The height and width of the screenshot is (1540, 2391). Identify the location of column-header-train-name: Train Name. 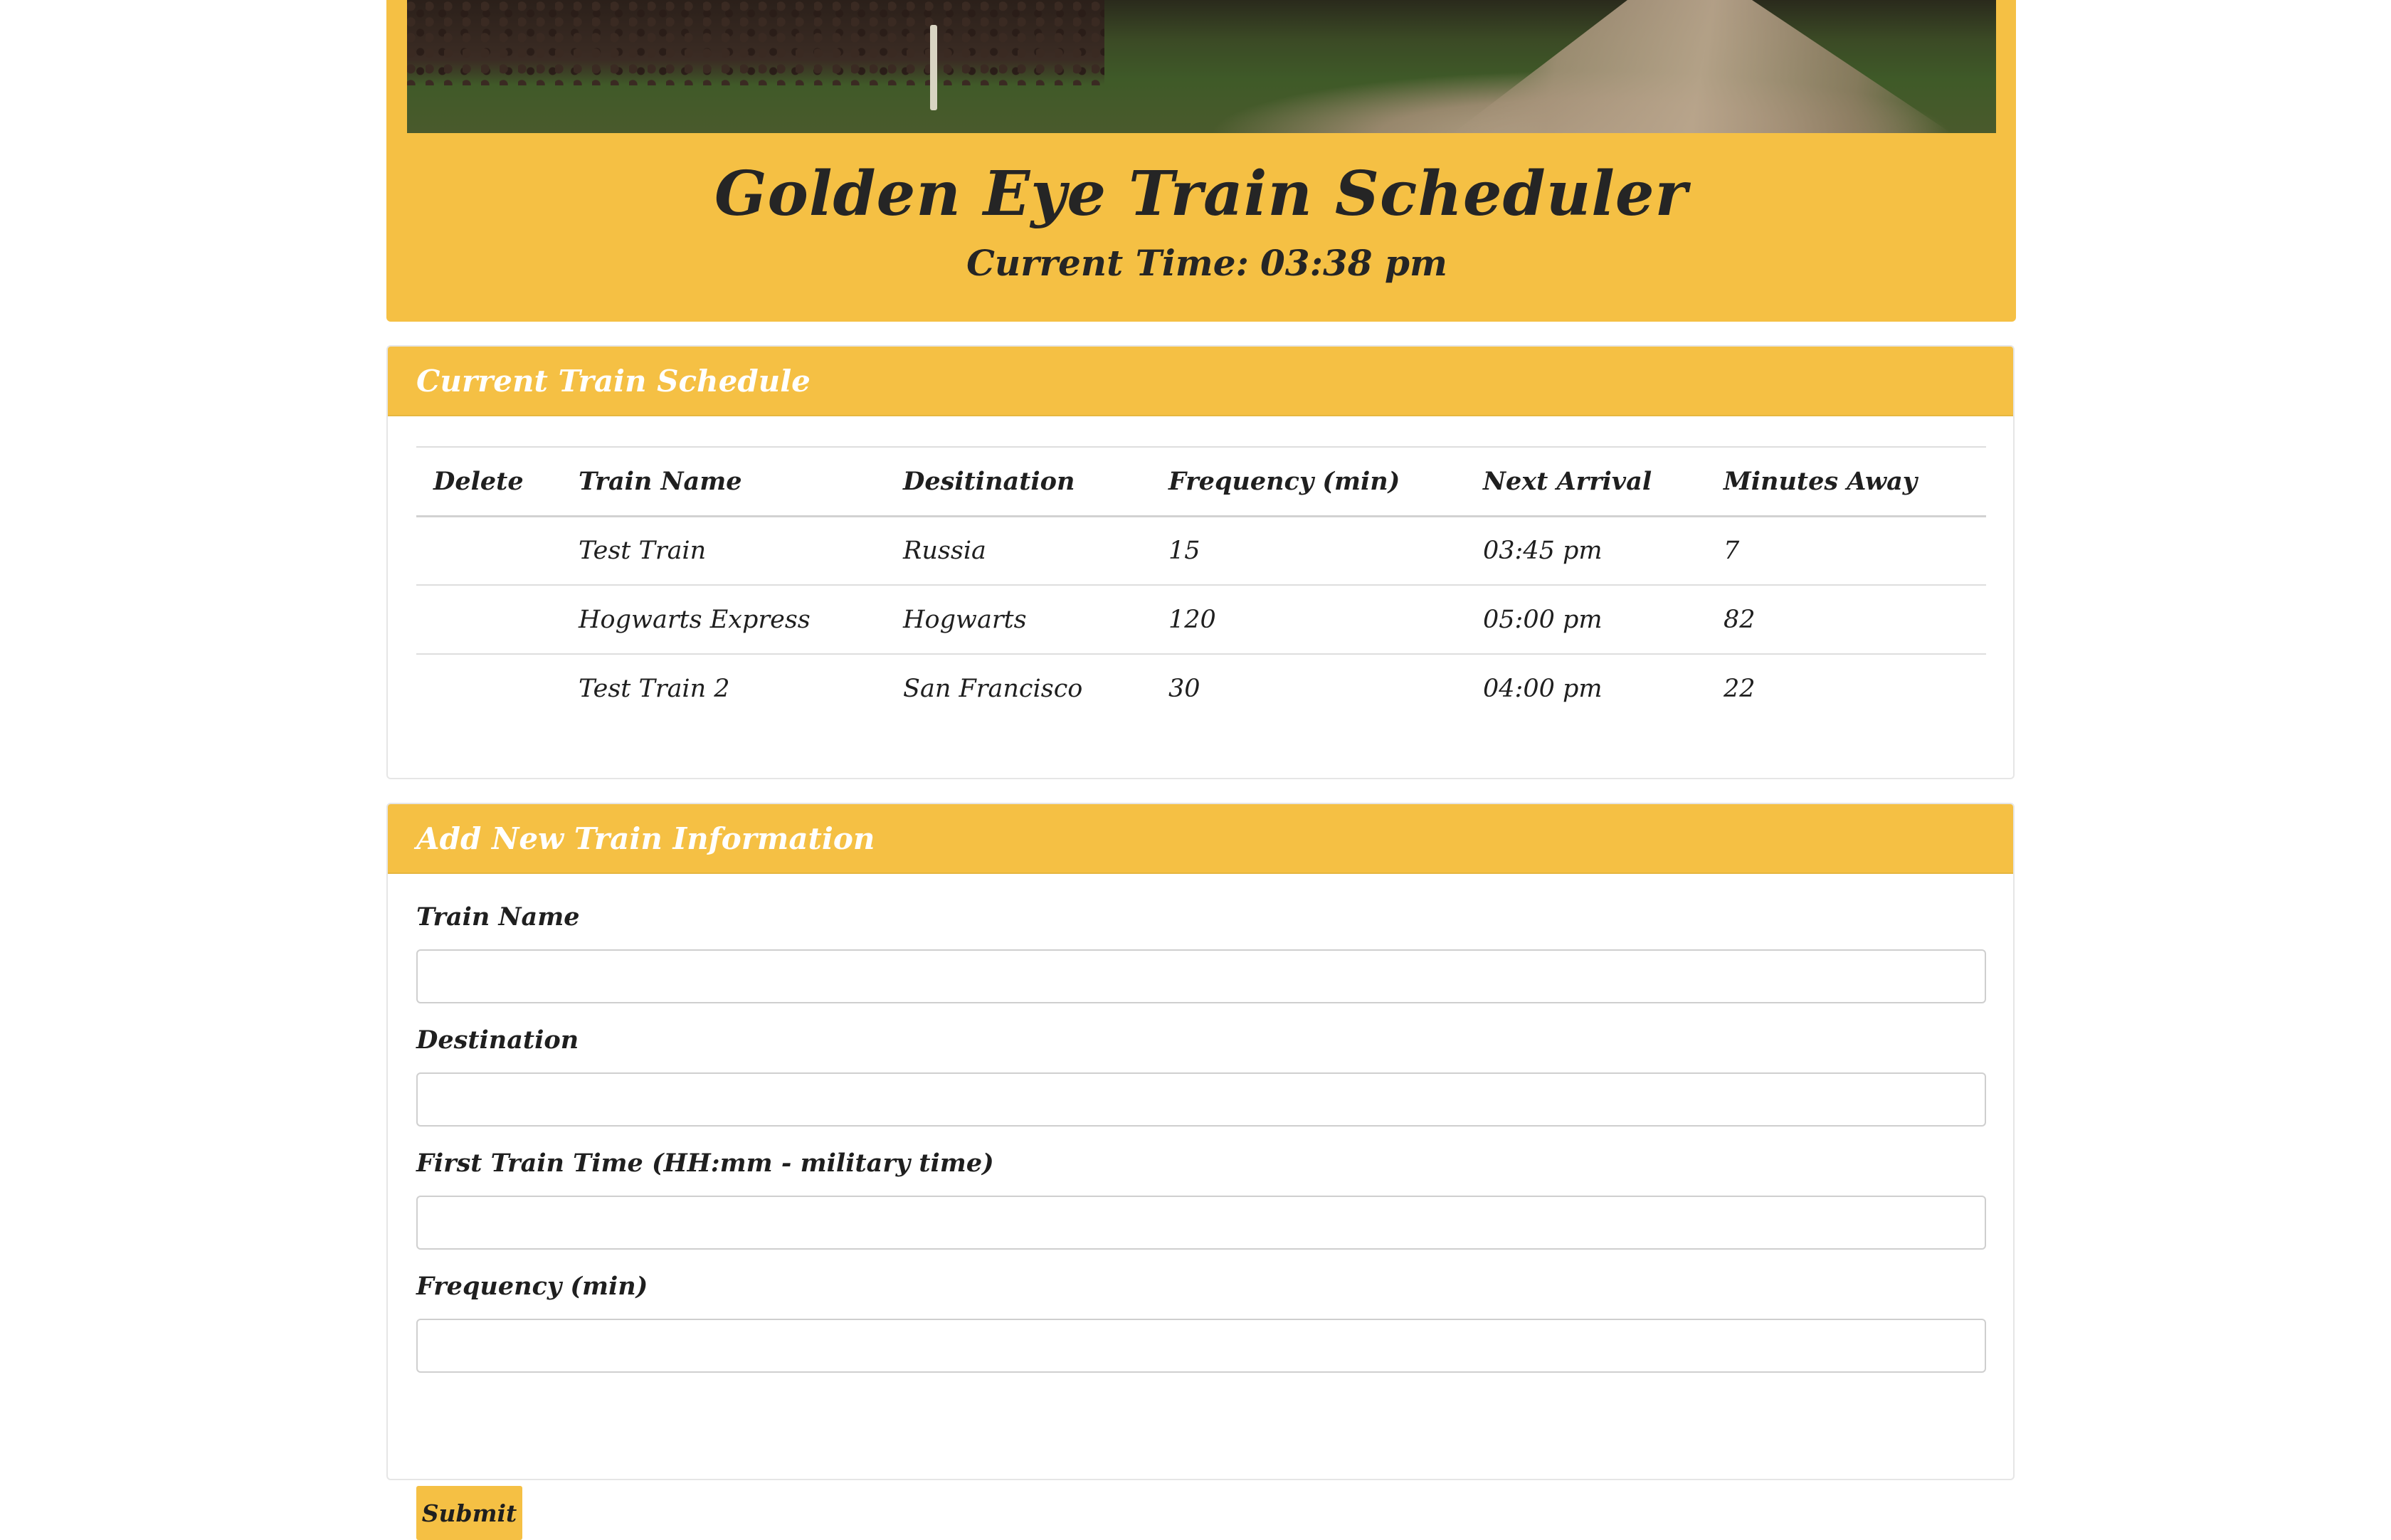
(723, 481).